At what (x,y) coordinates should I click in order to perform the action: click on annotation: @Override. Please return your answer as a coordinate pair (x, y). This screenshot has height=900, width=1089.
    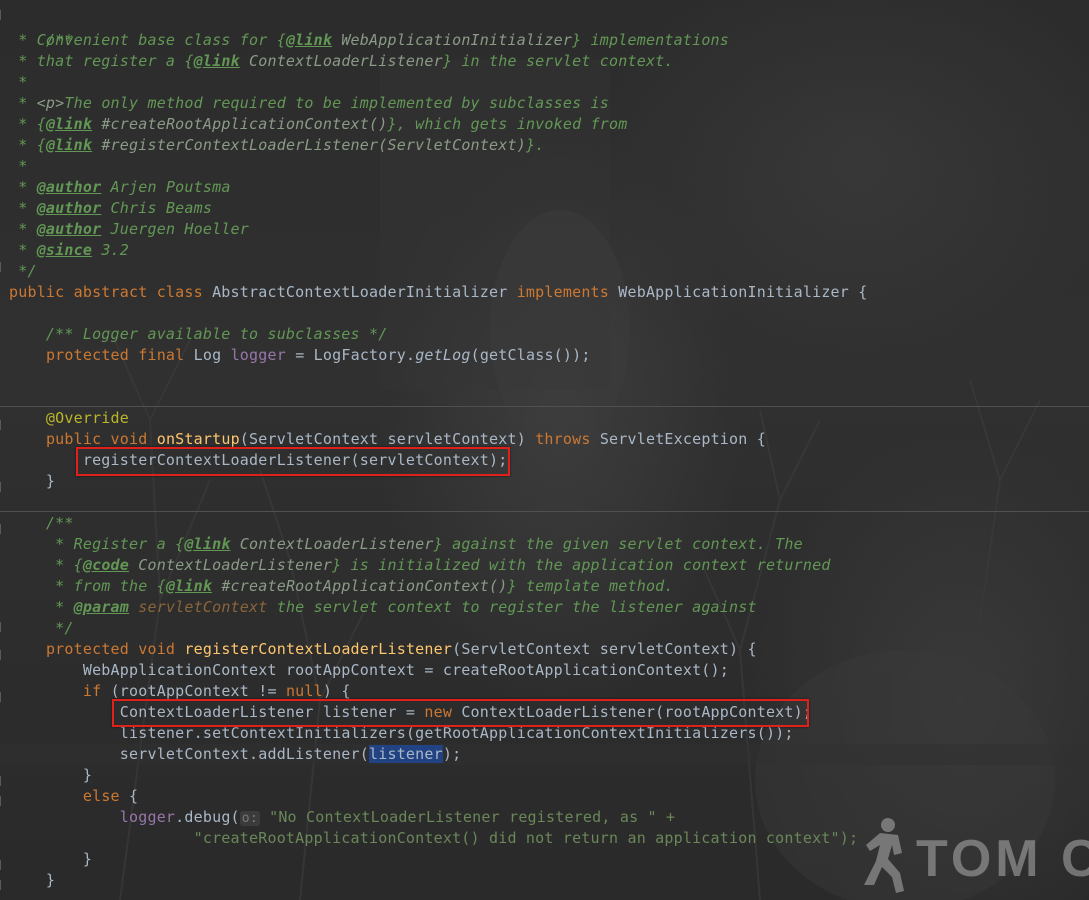
    Looking at the image, I should click on (69, 418).